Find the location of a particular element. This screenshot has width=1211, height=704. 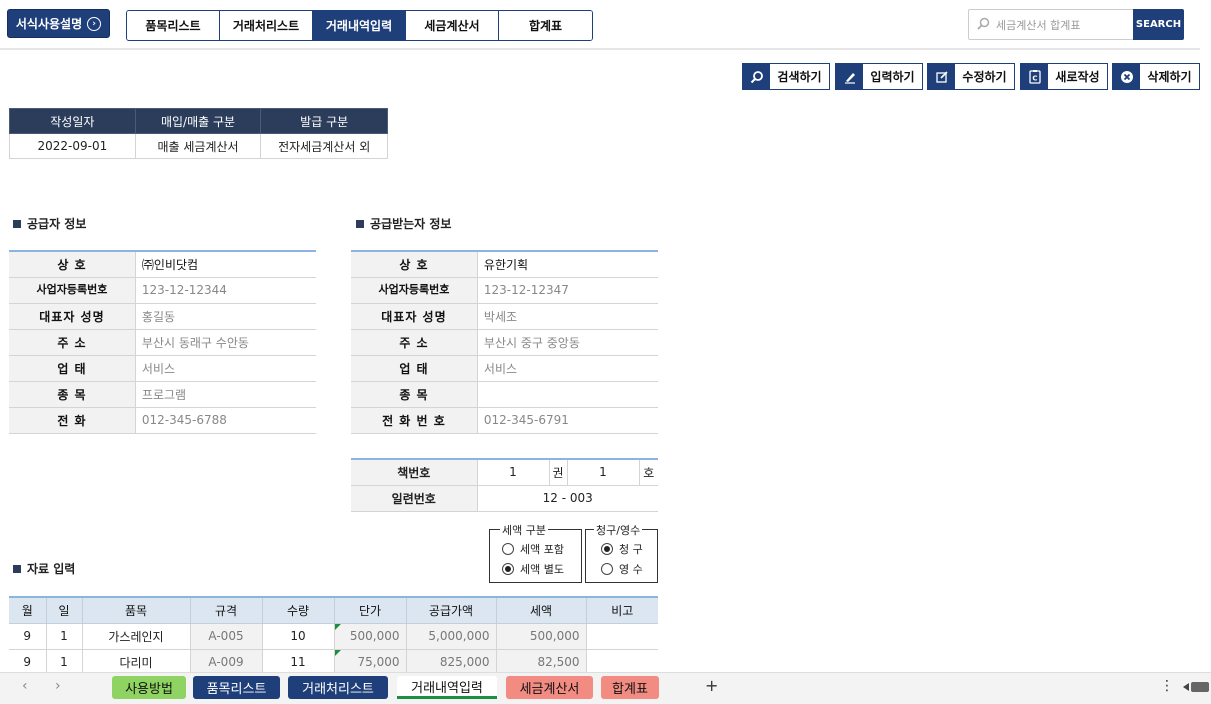

sheet-tab-transaction-input: 거래내역입력 is located at coordinates (447, 687).